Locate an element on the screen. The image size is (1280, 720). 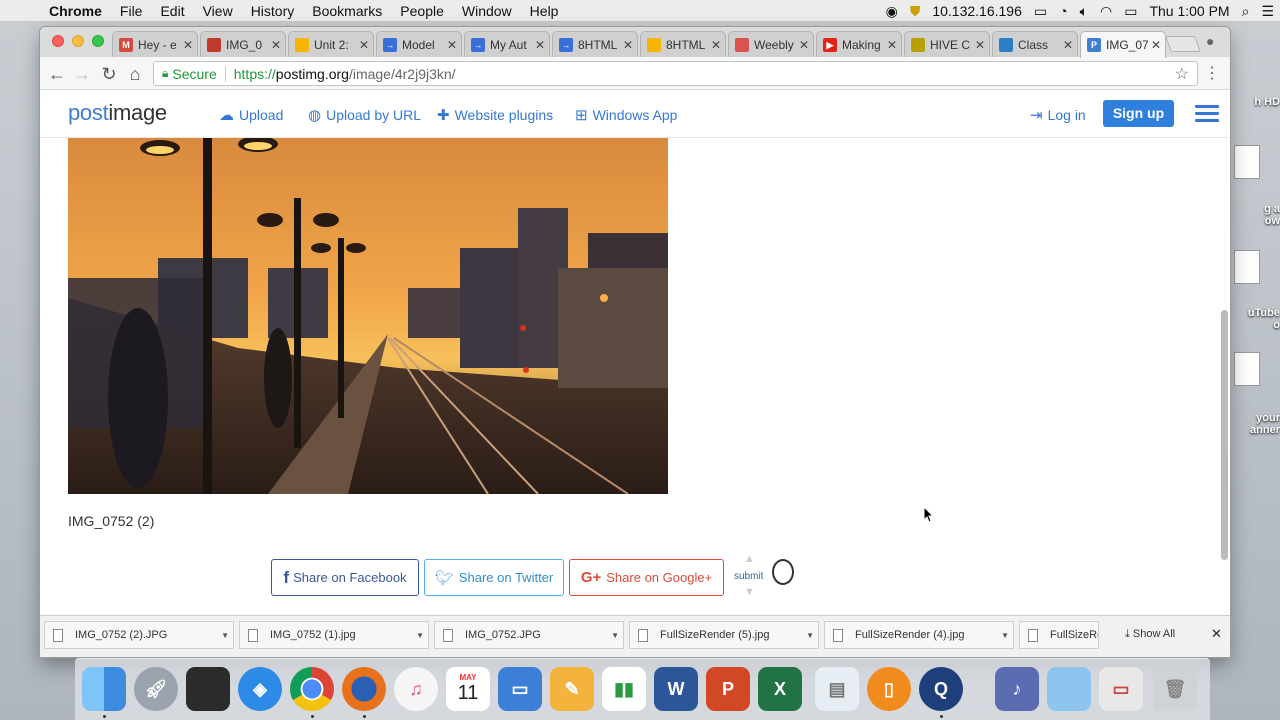
reload-icon: ↻ is located at coordinates (109, 74).